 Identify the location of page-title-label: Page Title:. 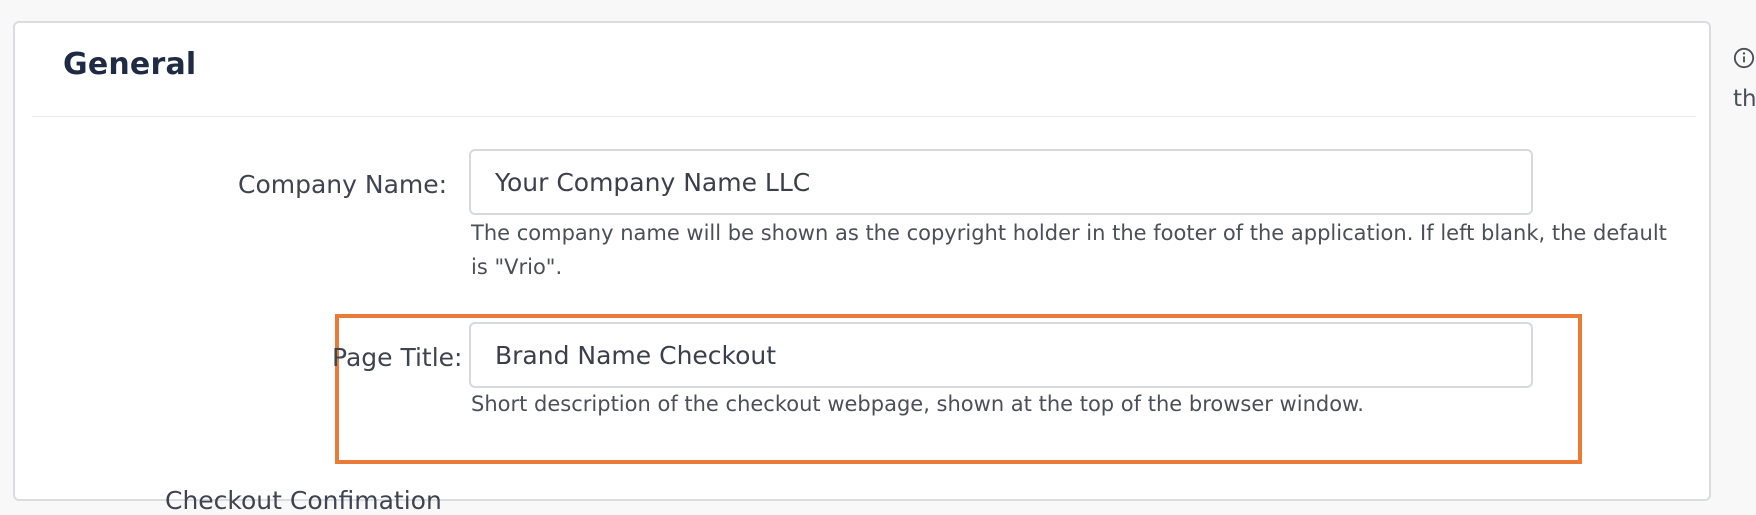
(397, 357).